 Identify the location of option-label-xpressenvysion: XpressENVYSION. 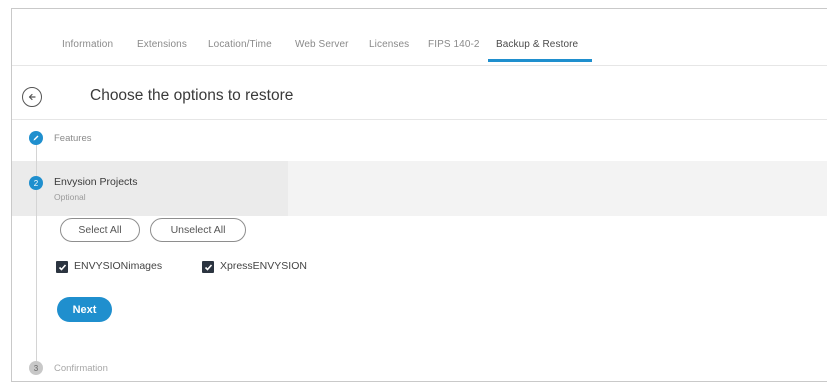
(263, 266).